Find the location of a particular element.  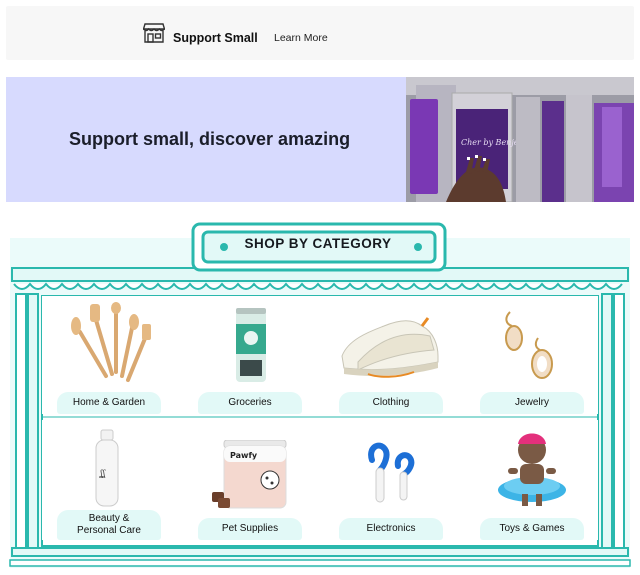

category-label: Home & Garden is located at coordinates (109, 402).